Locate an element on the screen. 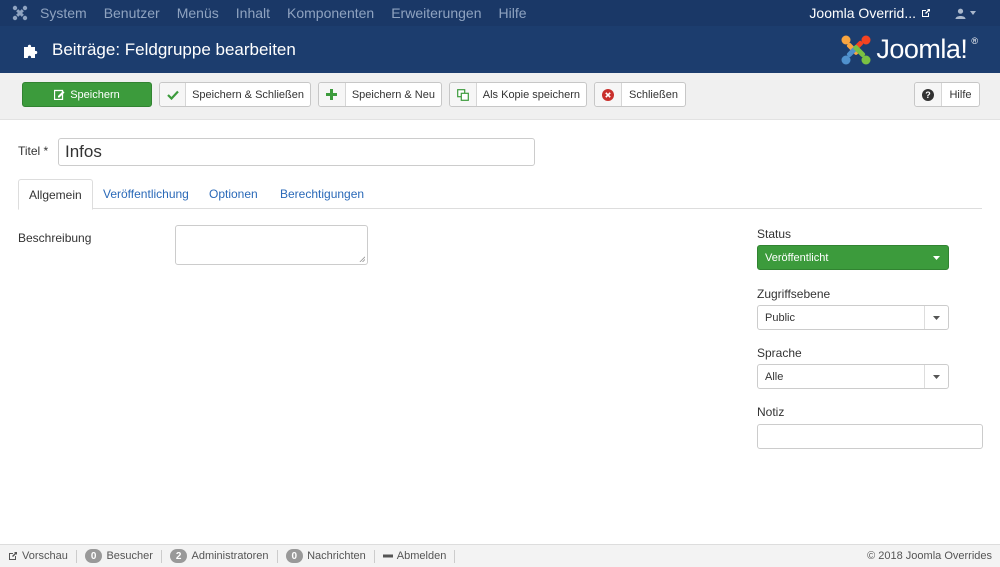 The height and width of the screenshot is (567, 1000). user-icon is located at coordinates (960, 13).